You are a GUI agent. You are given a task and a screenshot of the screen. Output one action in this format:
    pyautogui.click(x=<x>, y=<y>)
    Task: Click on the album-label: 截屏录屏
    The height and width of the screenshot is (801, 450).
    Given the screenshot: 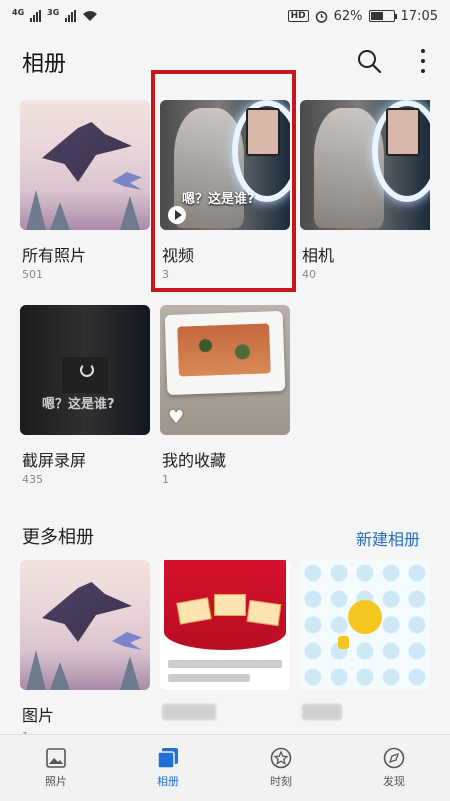 What is the action you would take?
    pyautogui.click(x=54, y=460)
    